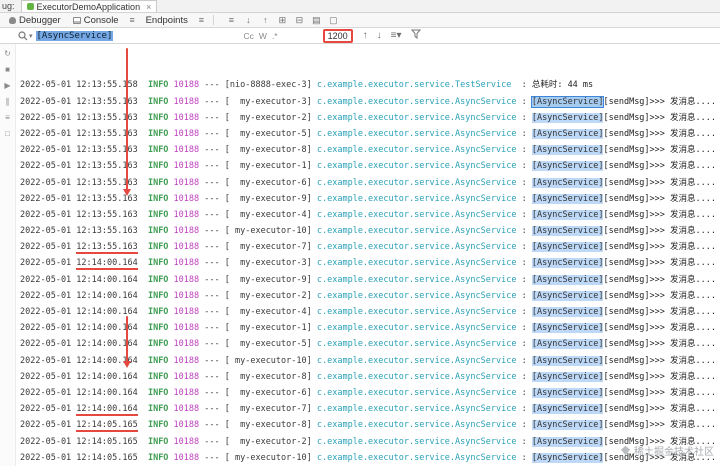  What do you see at coordinates (270, 198) in the screenshot?
I see `log-thread: [ my-executor-9]` at bounding box center [270, 198].